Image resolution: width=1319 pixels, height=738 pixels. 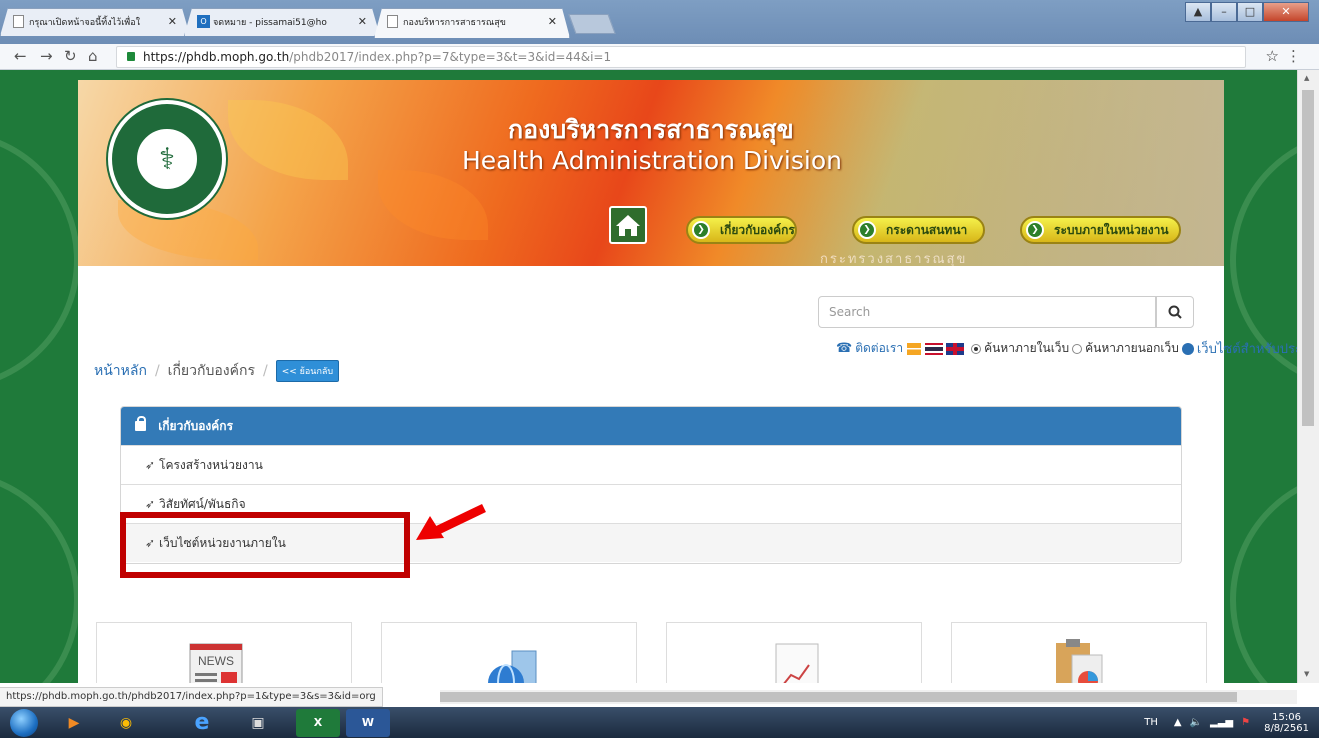 I want to click on user-icon: ▲, so click(x=1198, y=12).